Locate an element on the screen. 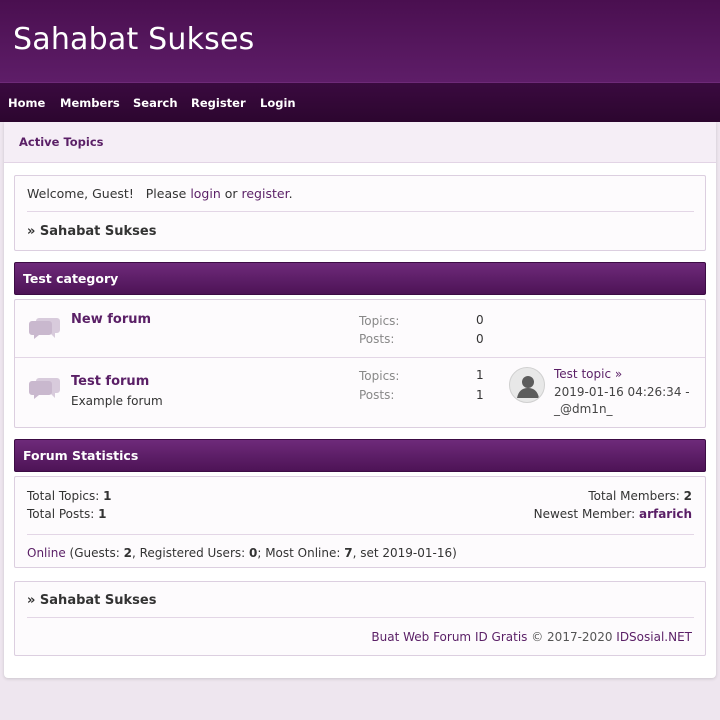 This screenshot has width=720, height=720. statistics-header: Forum Statistics is located at coordinates (360, 455).